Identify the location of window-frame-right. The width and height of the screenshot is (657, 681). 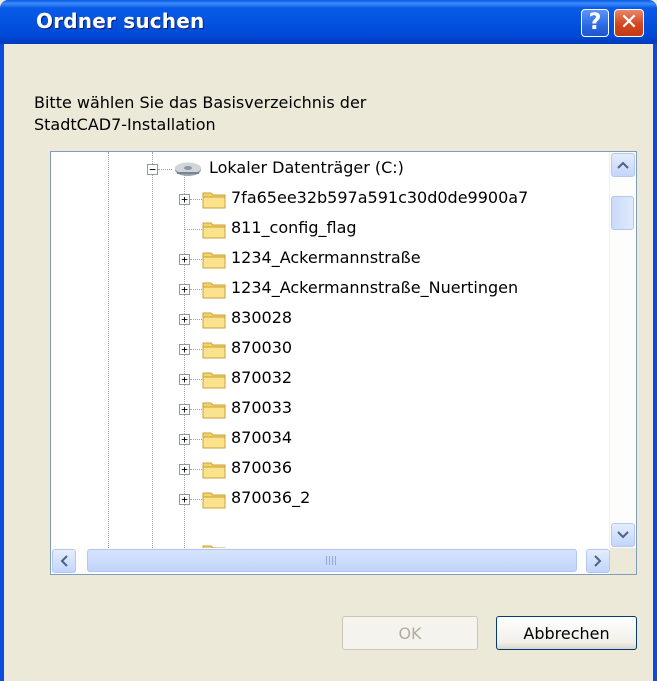
(655, 362).